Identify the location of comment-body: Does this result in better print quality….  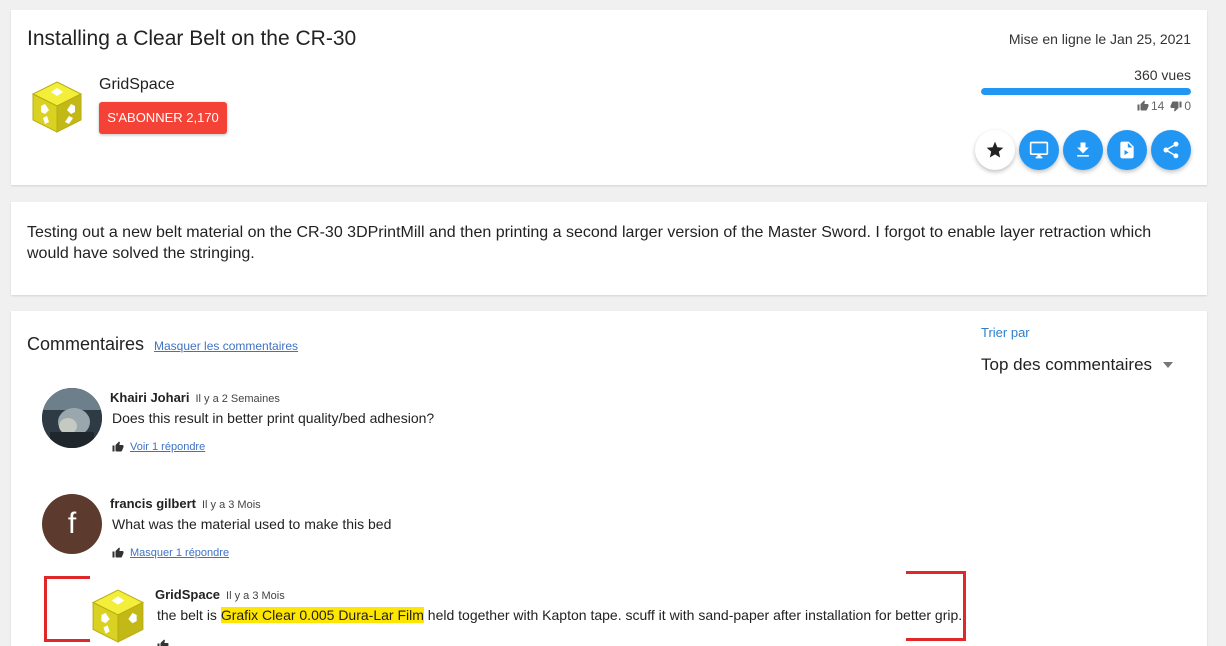
(273, 418).